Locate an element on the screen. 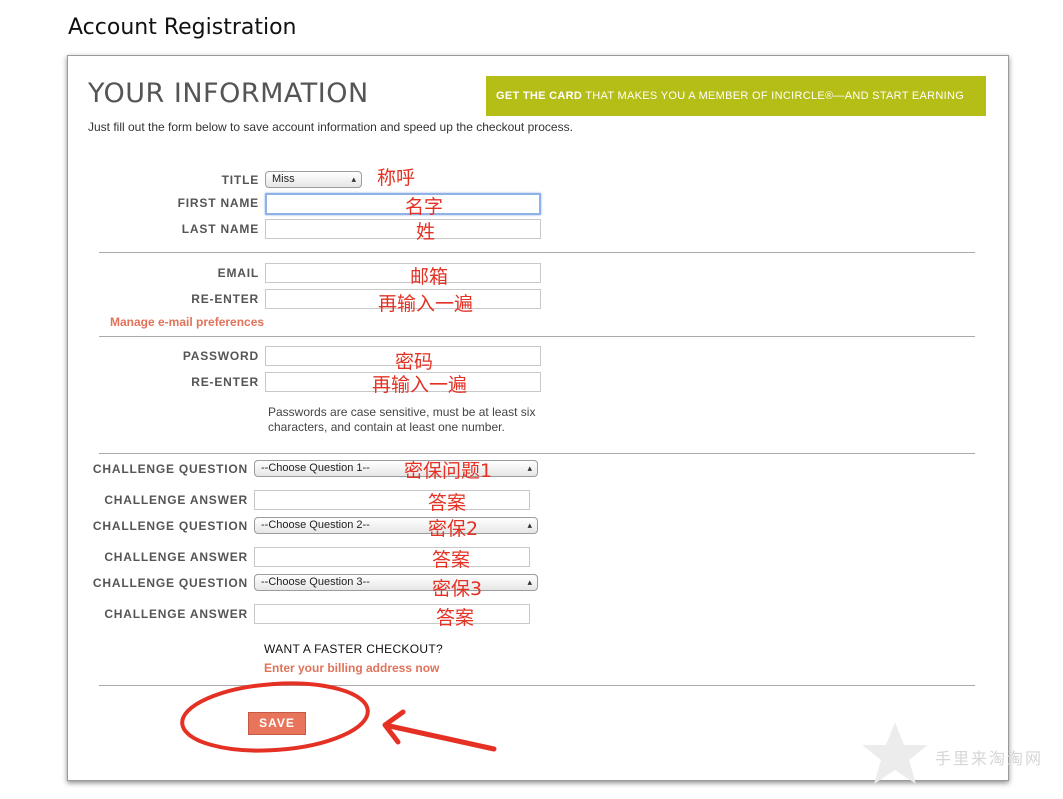 This screenshot has height=799, width=1063. save-highlight-circle is located at coordinates (275, 717).